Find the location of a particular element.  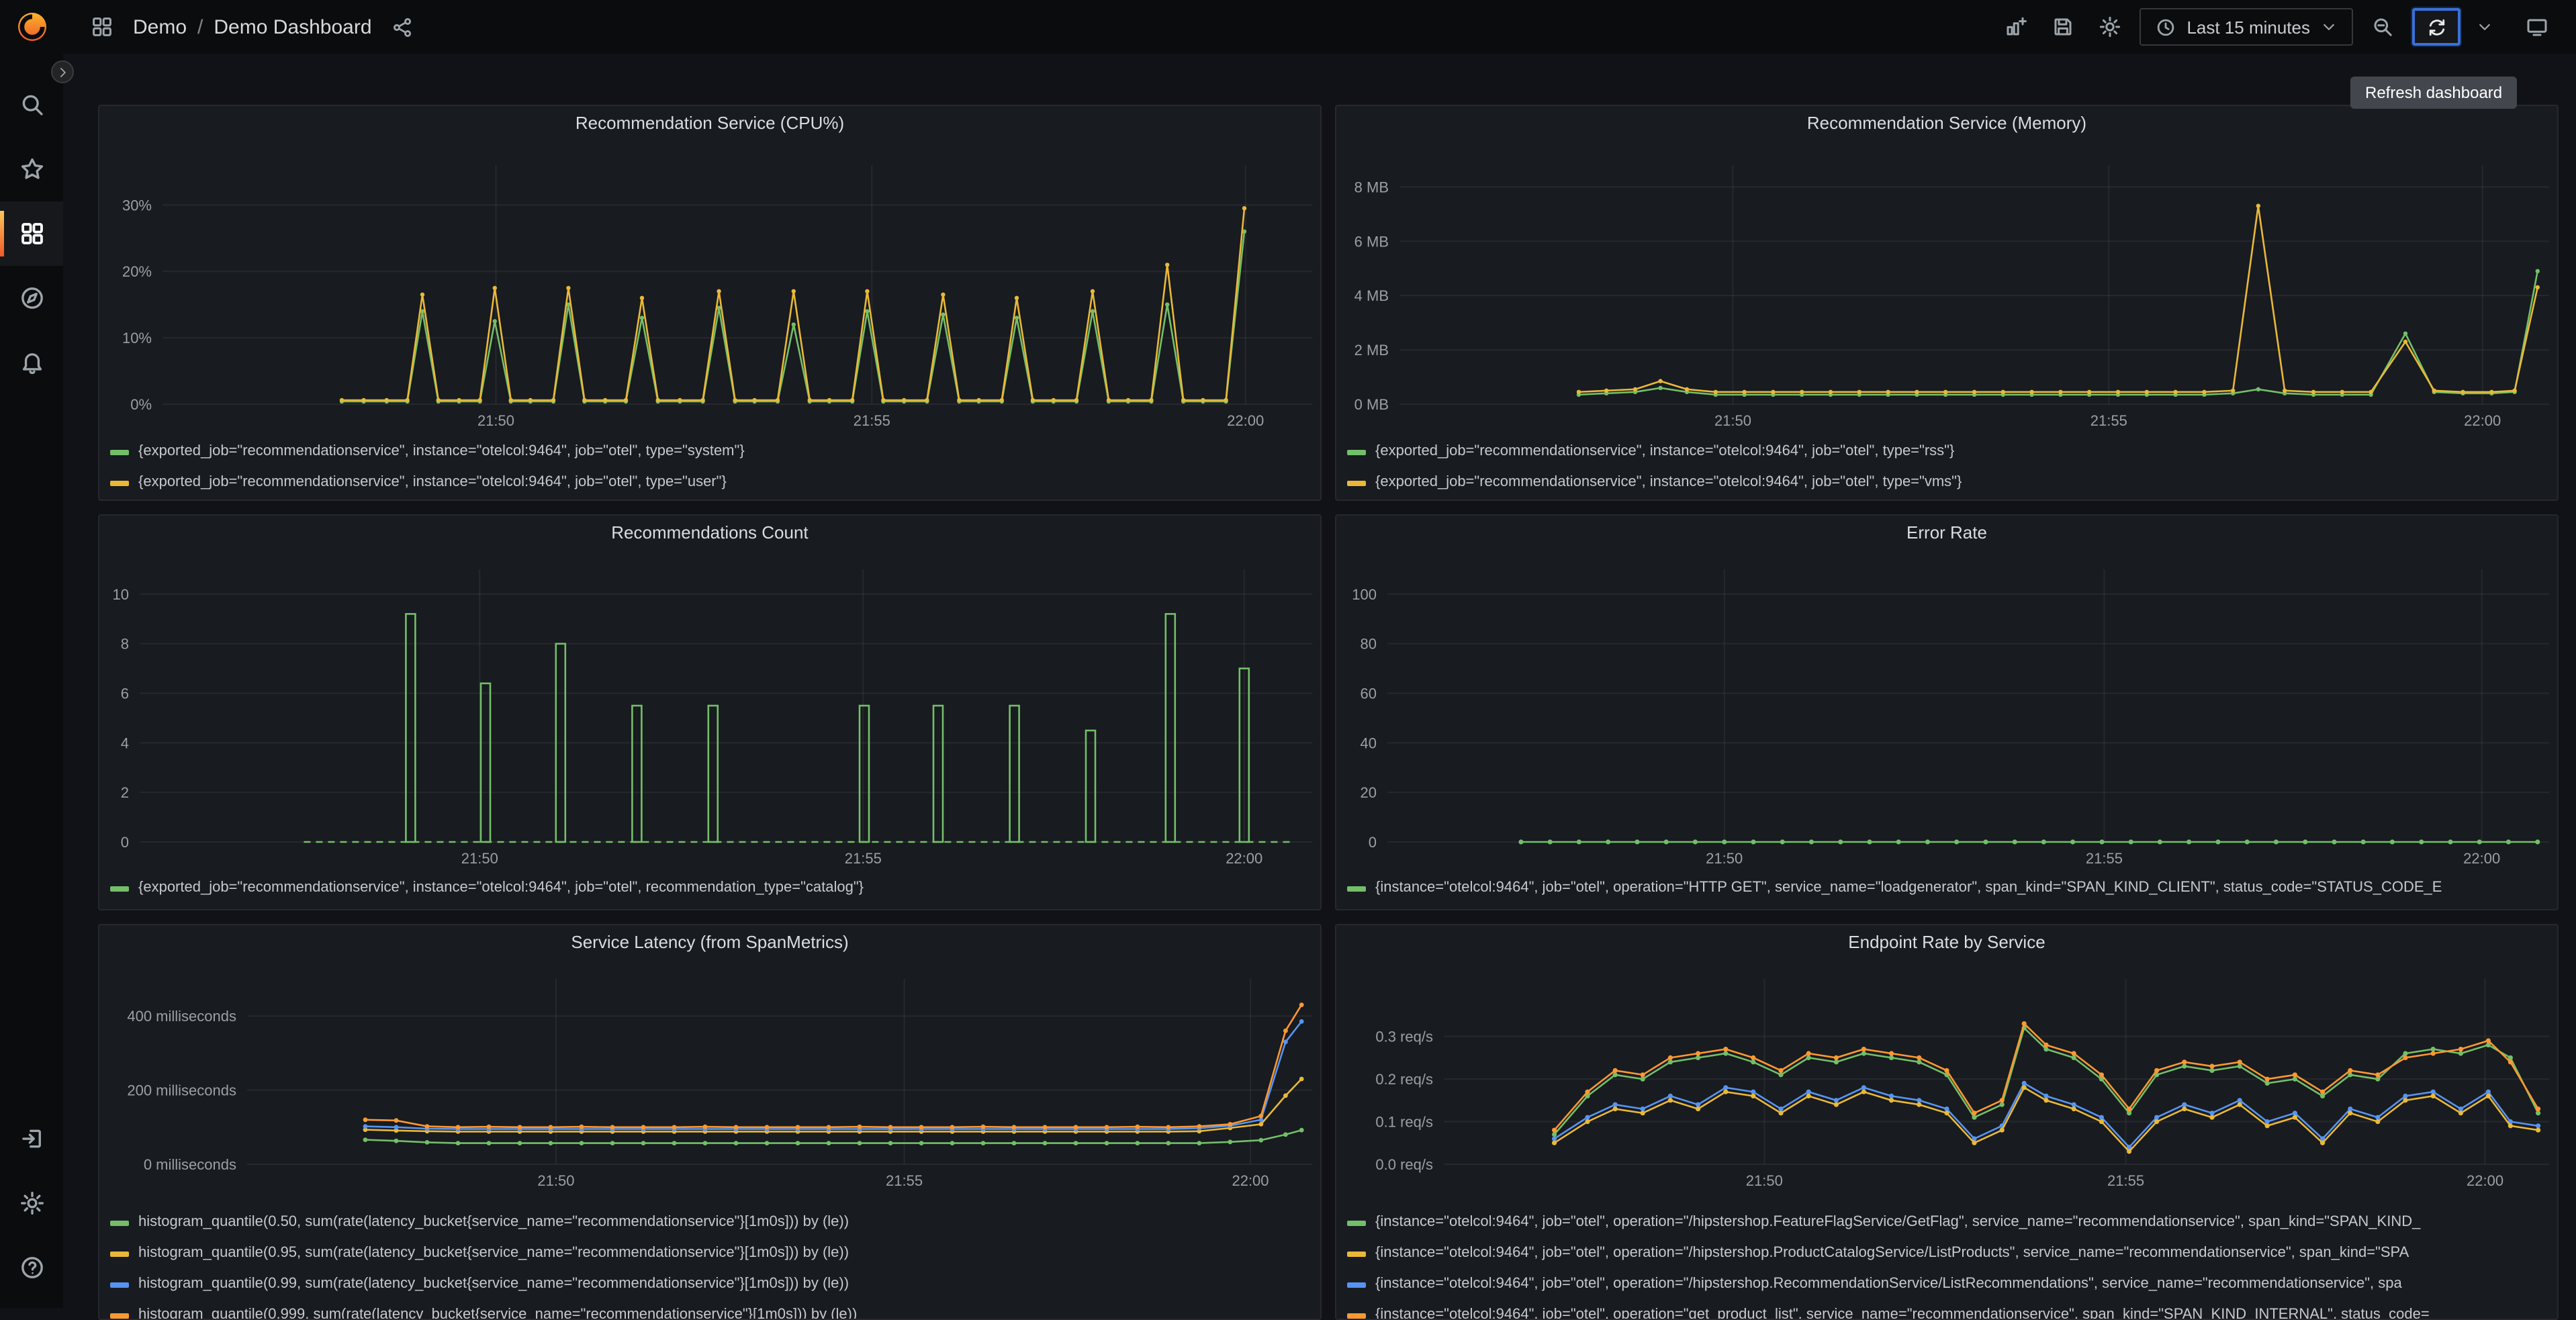

refresh-tooltip: Refresh dashboard is located at coordinates (2434, 93).